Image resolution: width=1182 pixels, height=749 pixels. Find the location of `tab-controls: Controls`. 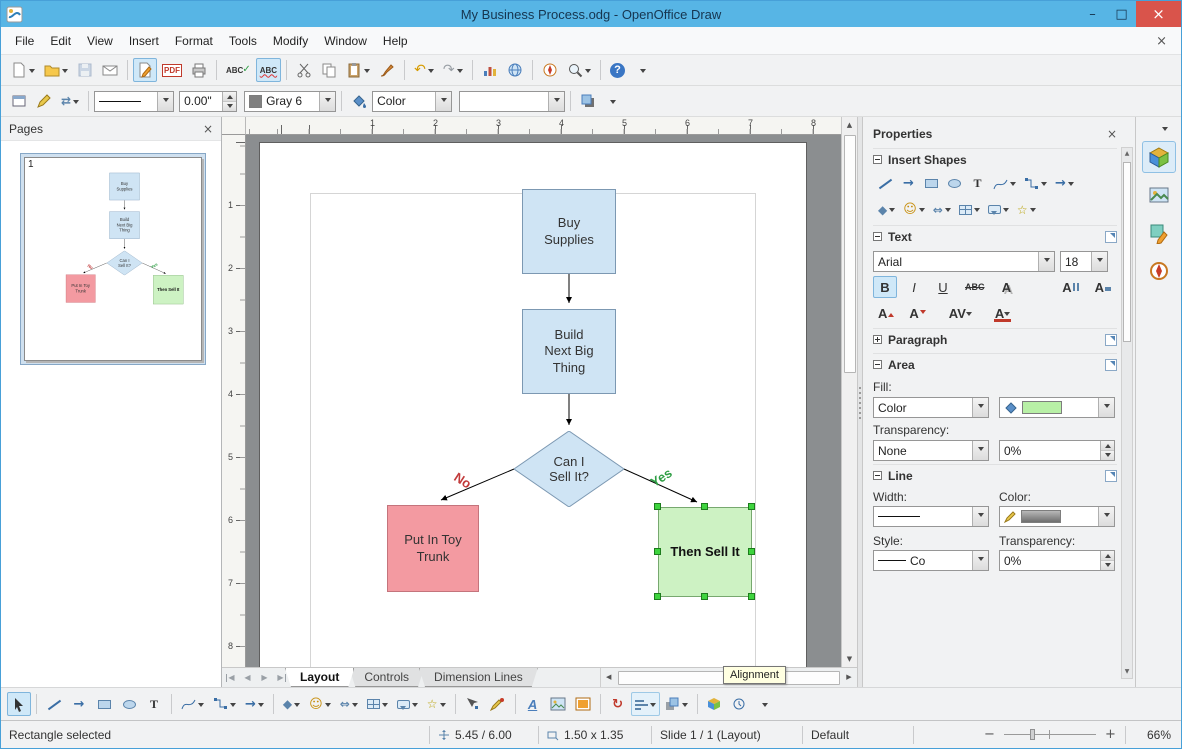

tab-controls: Controls is located at coordinates (386, 677).